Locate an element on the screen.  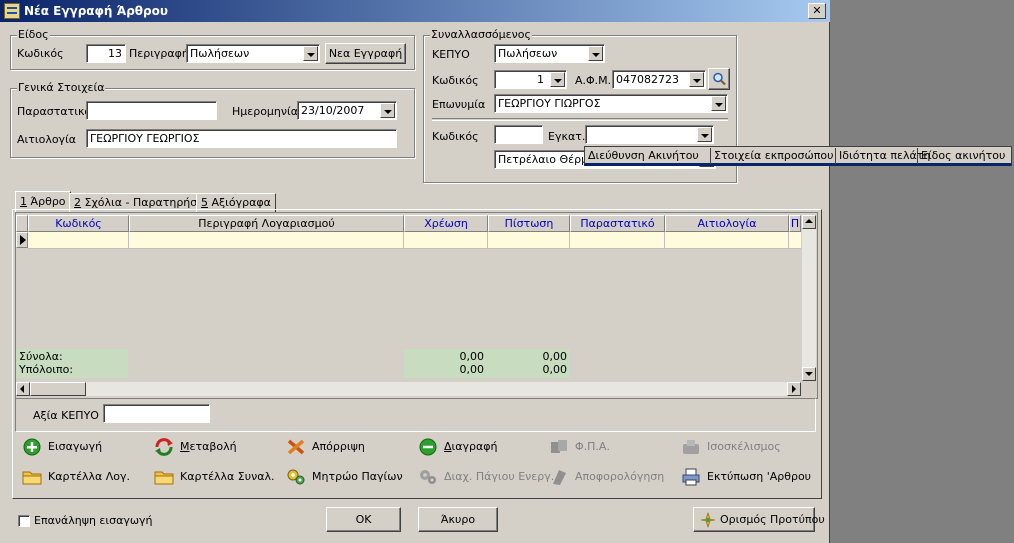
scroll-up-arrow-icon is located at coordinates (809, 222).